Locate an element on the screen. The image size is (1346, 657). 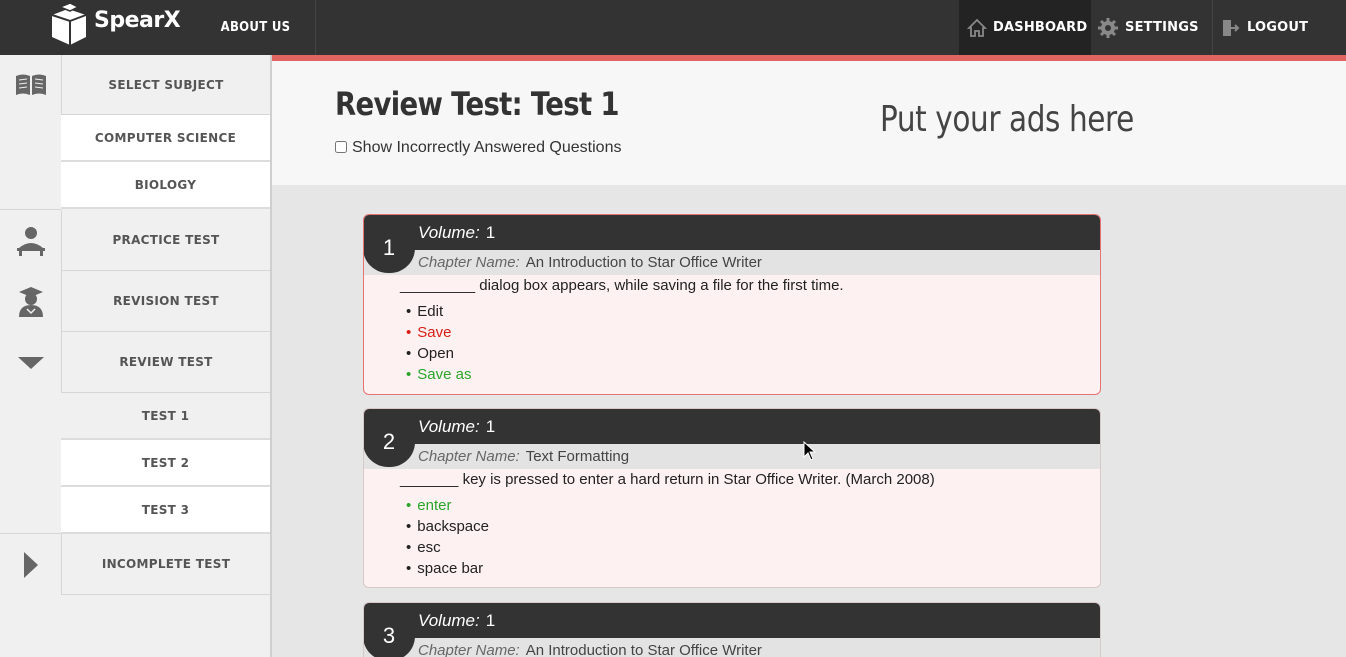
logo: SpearX is located at coordinates (114, 24).